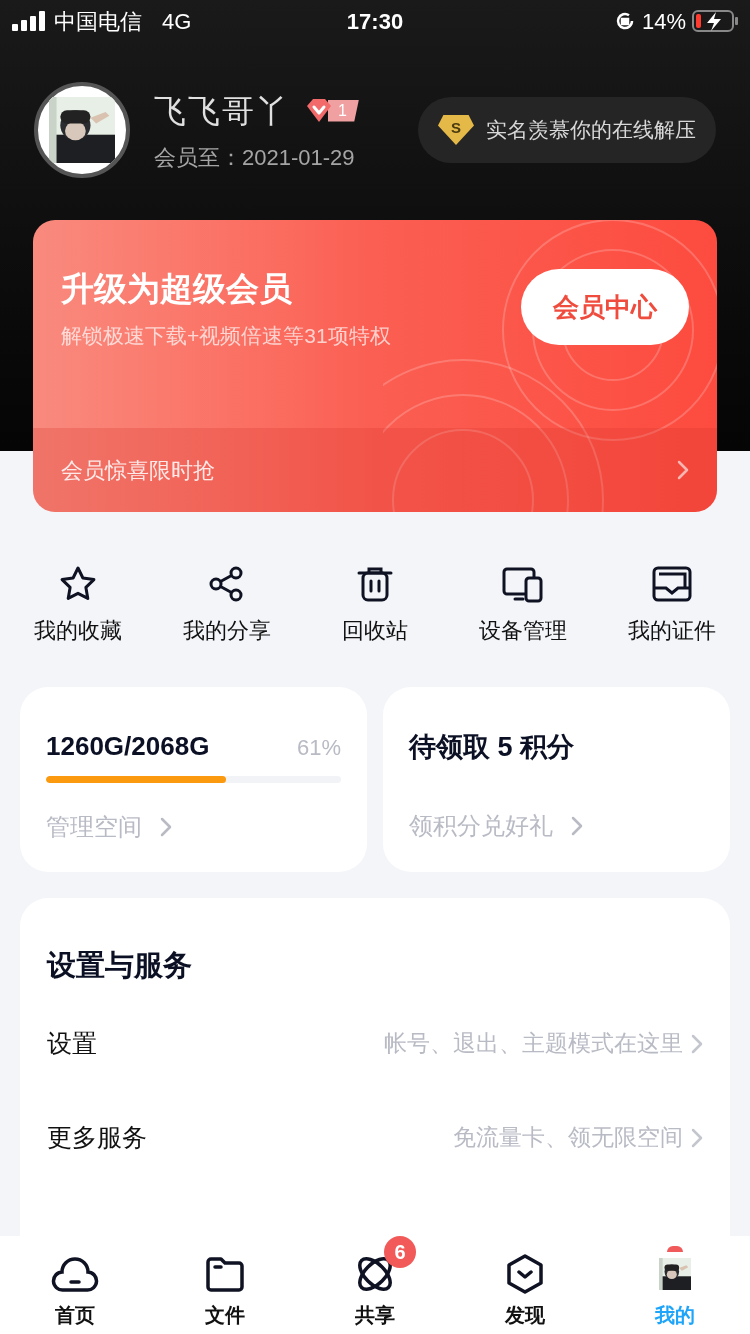  What do you see at coordinates (222, 111) in the screenshot?
I see `user-name: 飞飞哥丫` at bounding box center [222, 111].